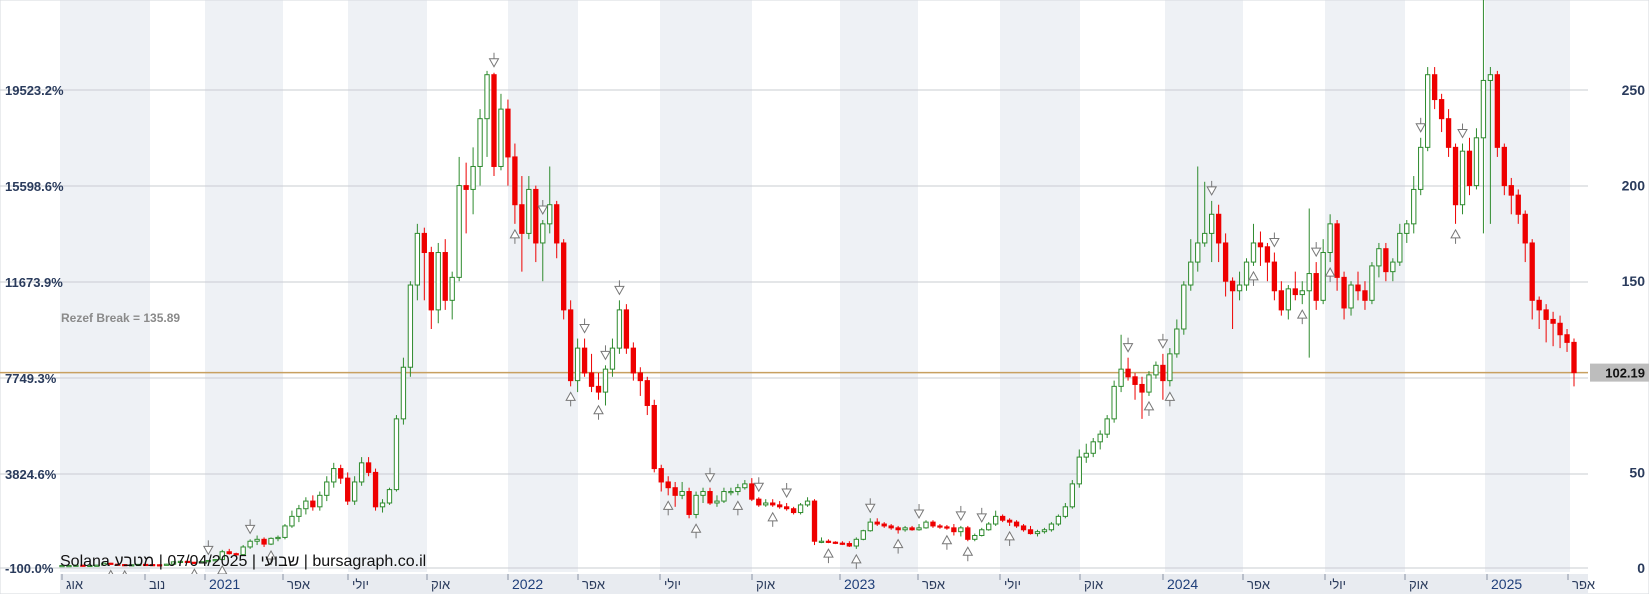 The width and height of the screenshot is (1649, 594). I want to click on right-price-axis: 250 200 150 50 0, so click(1634, 329).